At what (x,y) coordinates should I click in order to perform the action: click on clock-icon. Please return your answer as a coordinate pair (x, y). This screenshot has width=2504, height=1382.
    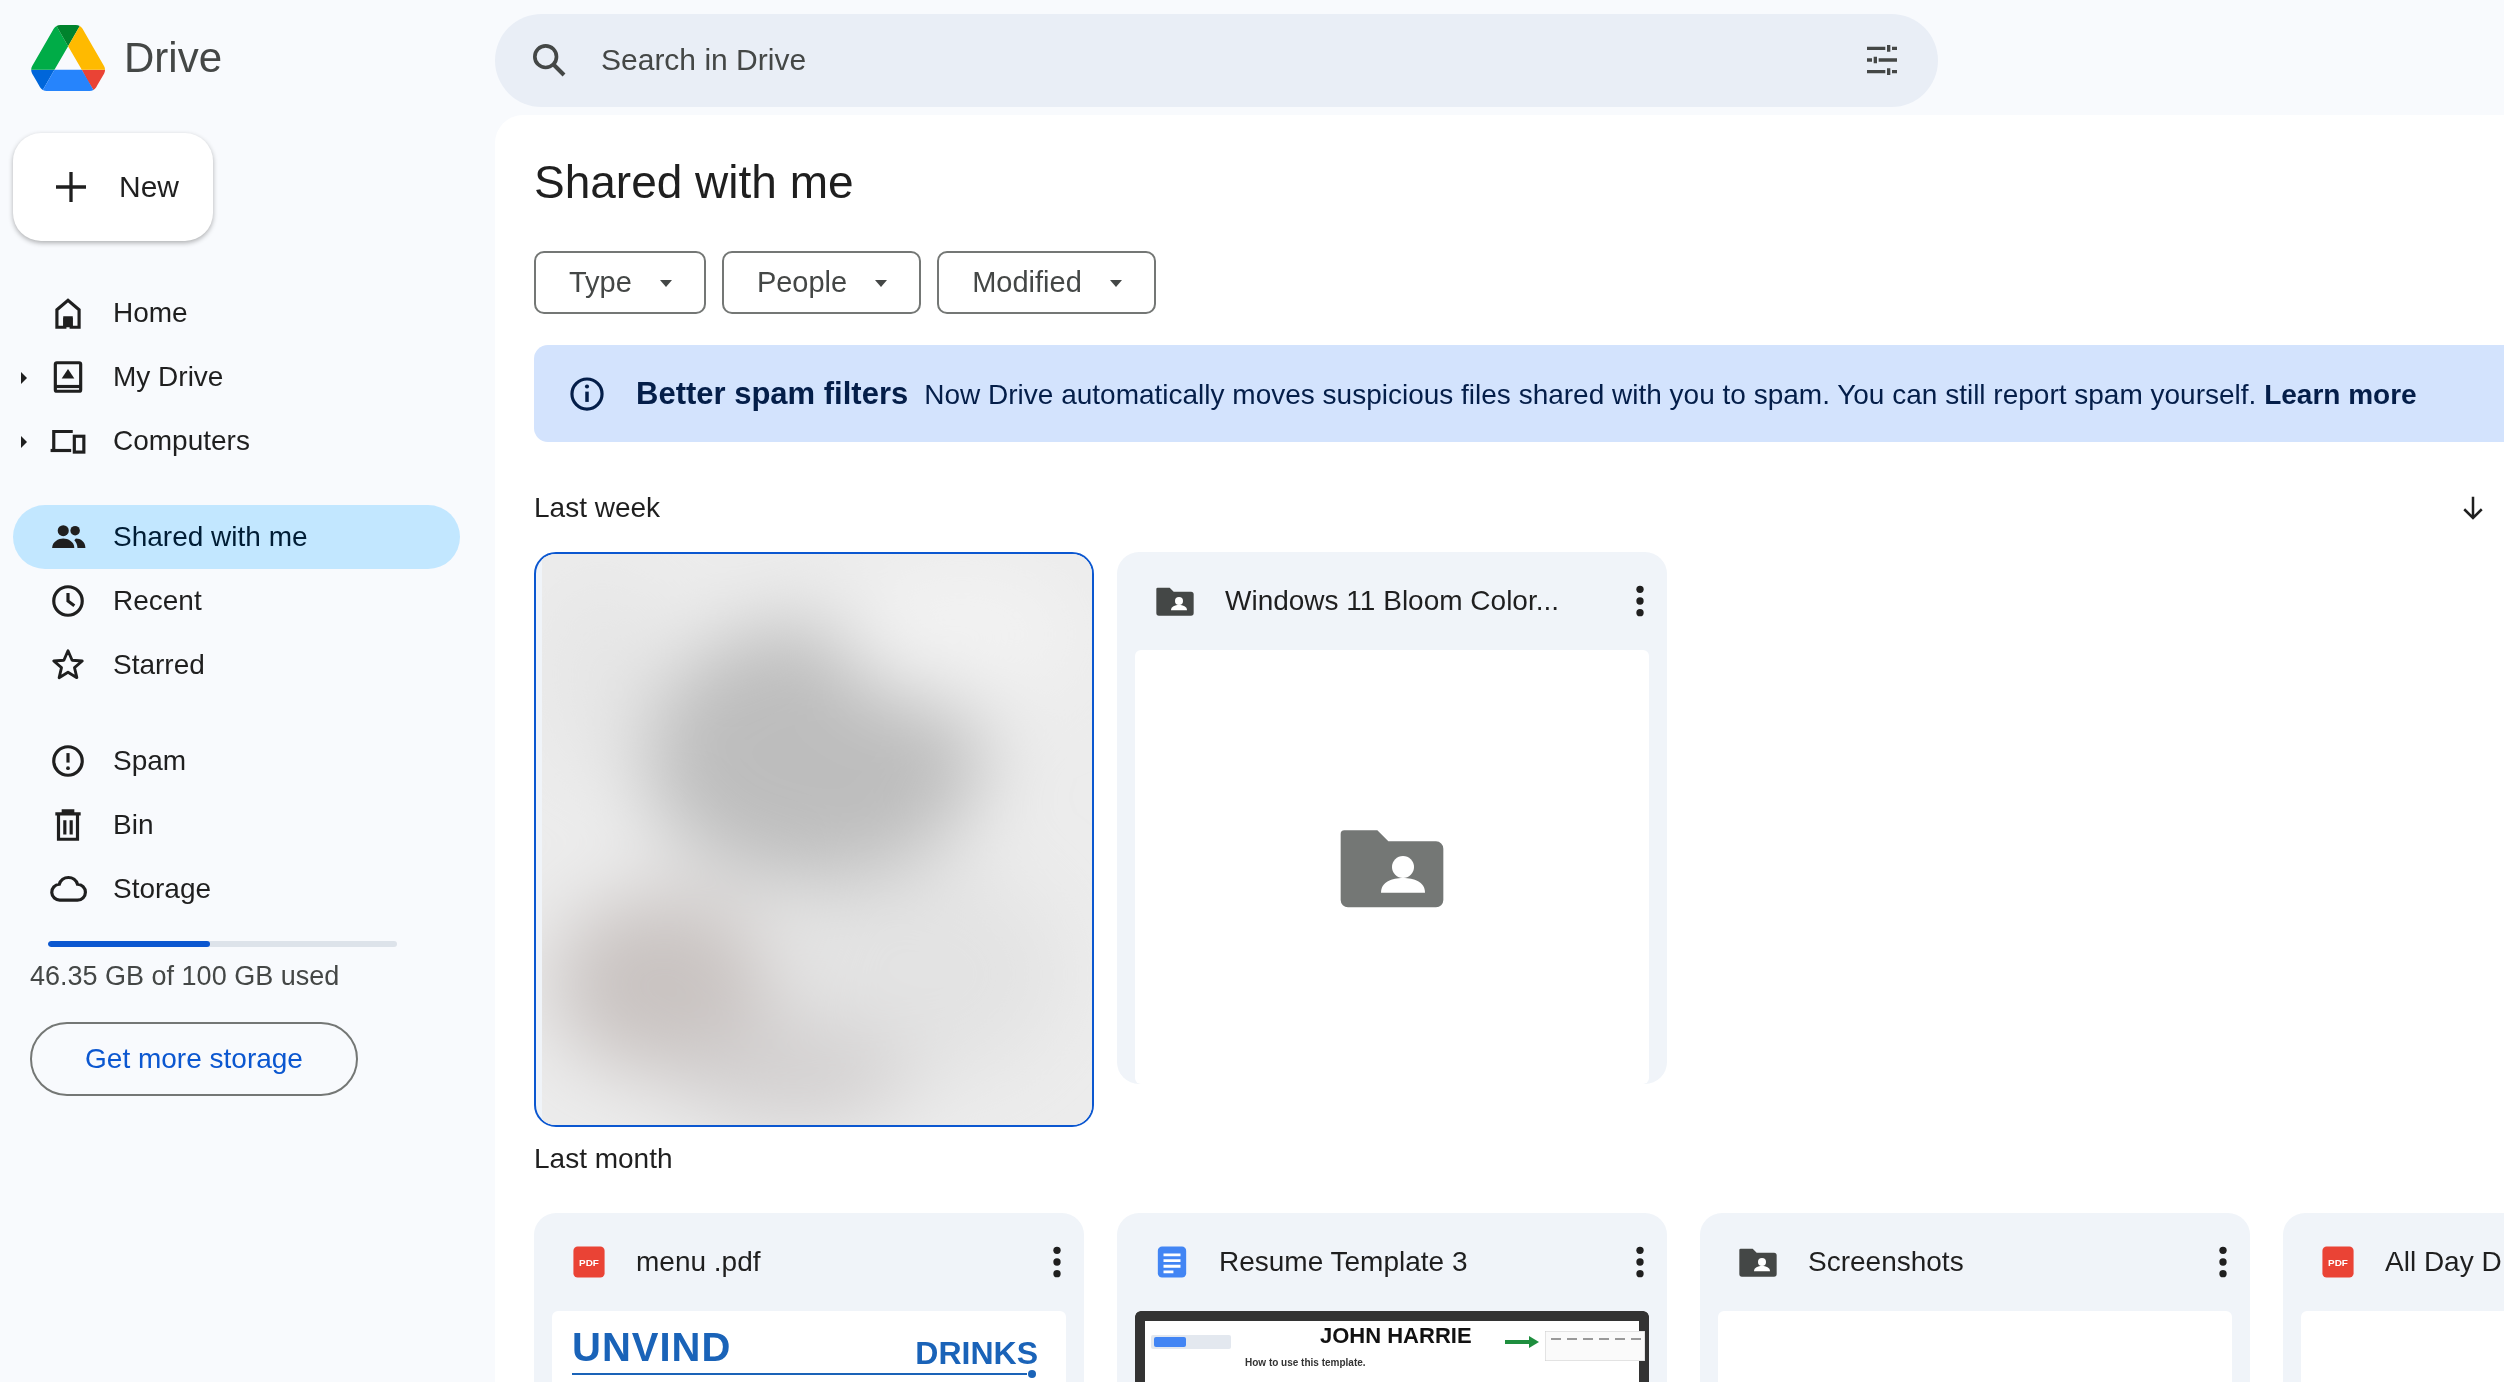
    Looking at the image, I should click on (68, 601).